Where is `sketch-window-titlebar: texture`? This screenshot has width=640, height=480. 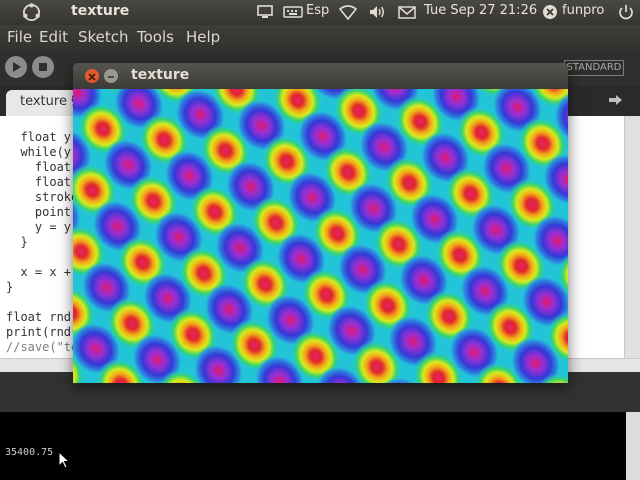 sketch-window-titlebar: texture is located at coordinates (320, 76).